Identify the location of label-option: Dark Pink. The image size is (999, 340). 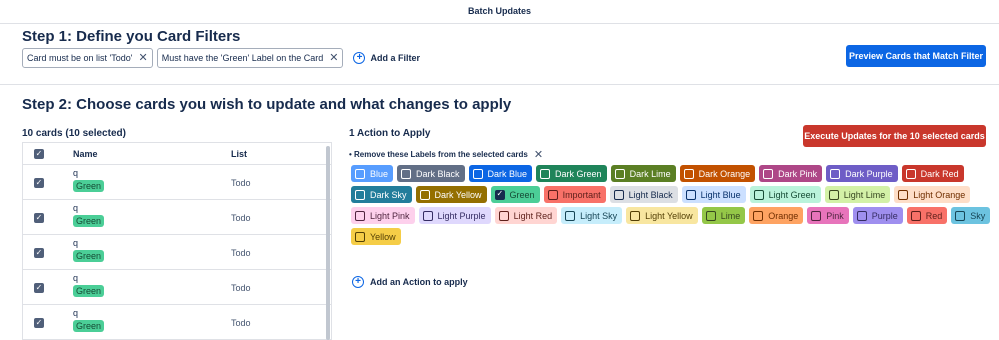
(791, 173).